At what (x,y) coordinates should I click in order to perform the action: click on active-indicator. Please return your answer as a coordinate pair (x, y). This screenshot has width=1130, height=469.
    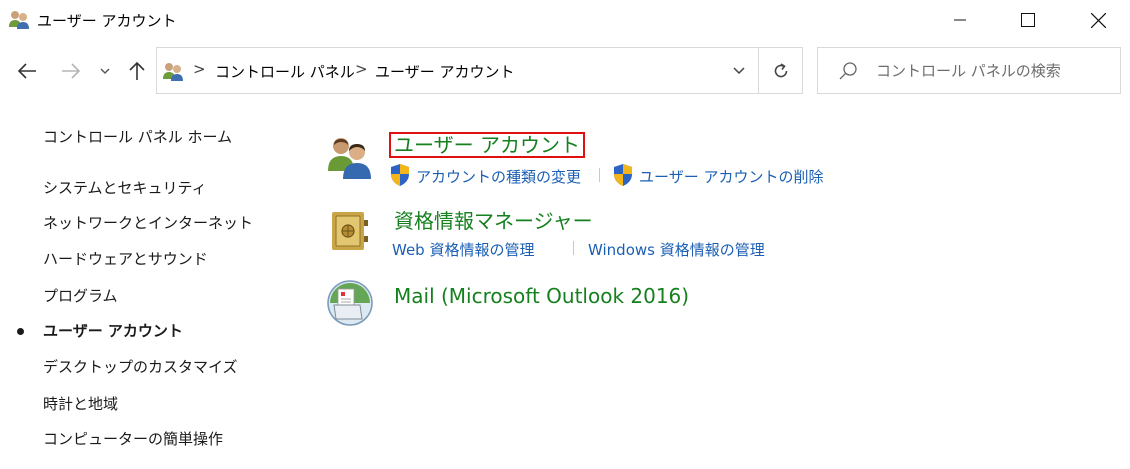
    Looking at the image, I should click on (20, 331).